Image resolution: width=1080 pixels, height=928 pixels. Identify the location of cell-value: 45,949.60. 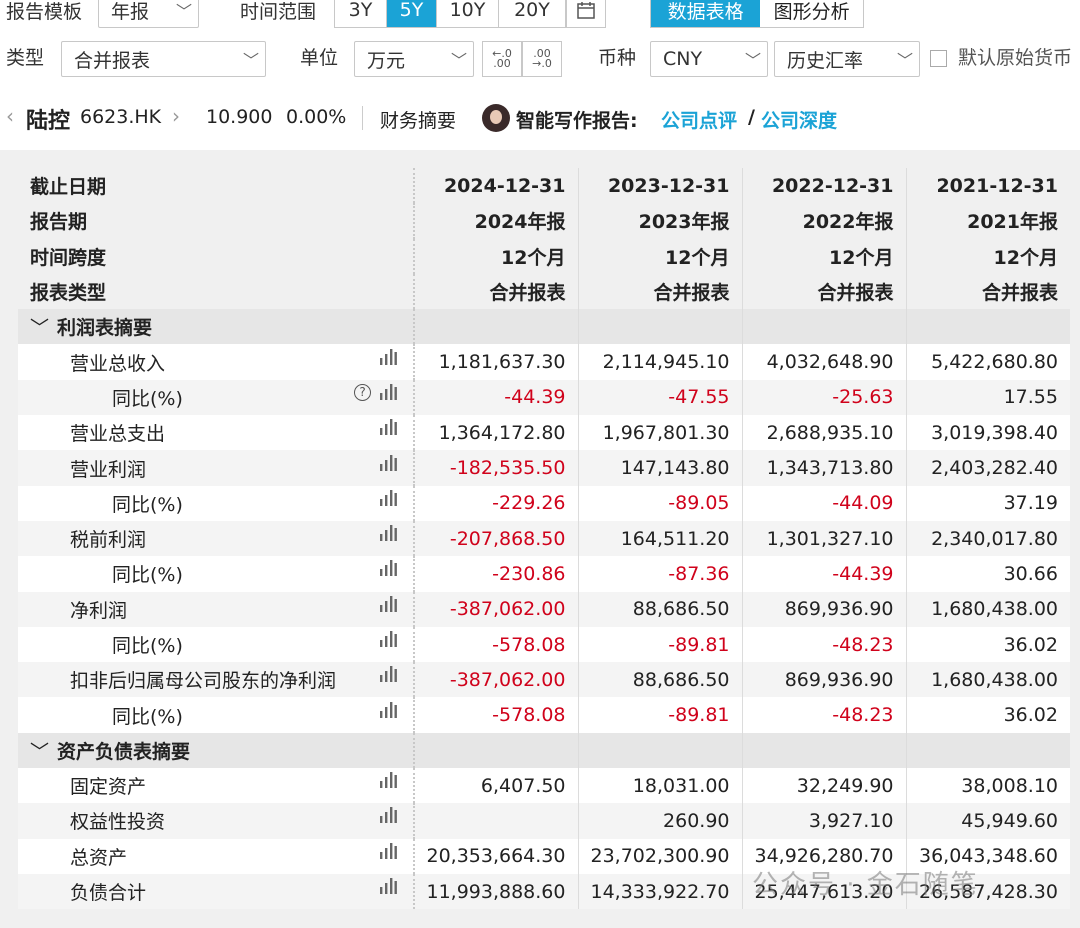
(988, 821).